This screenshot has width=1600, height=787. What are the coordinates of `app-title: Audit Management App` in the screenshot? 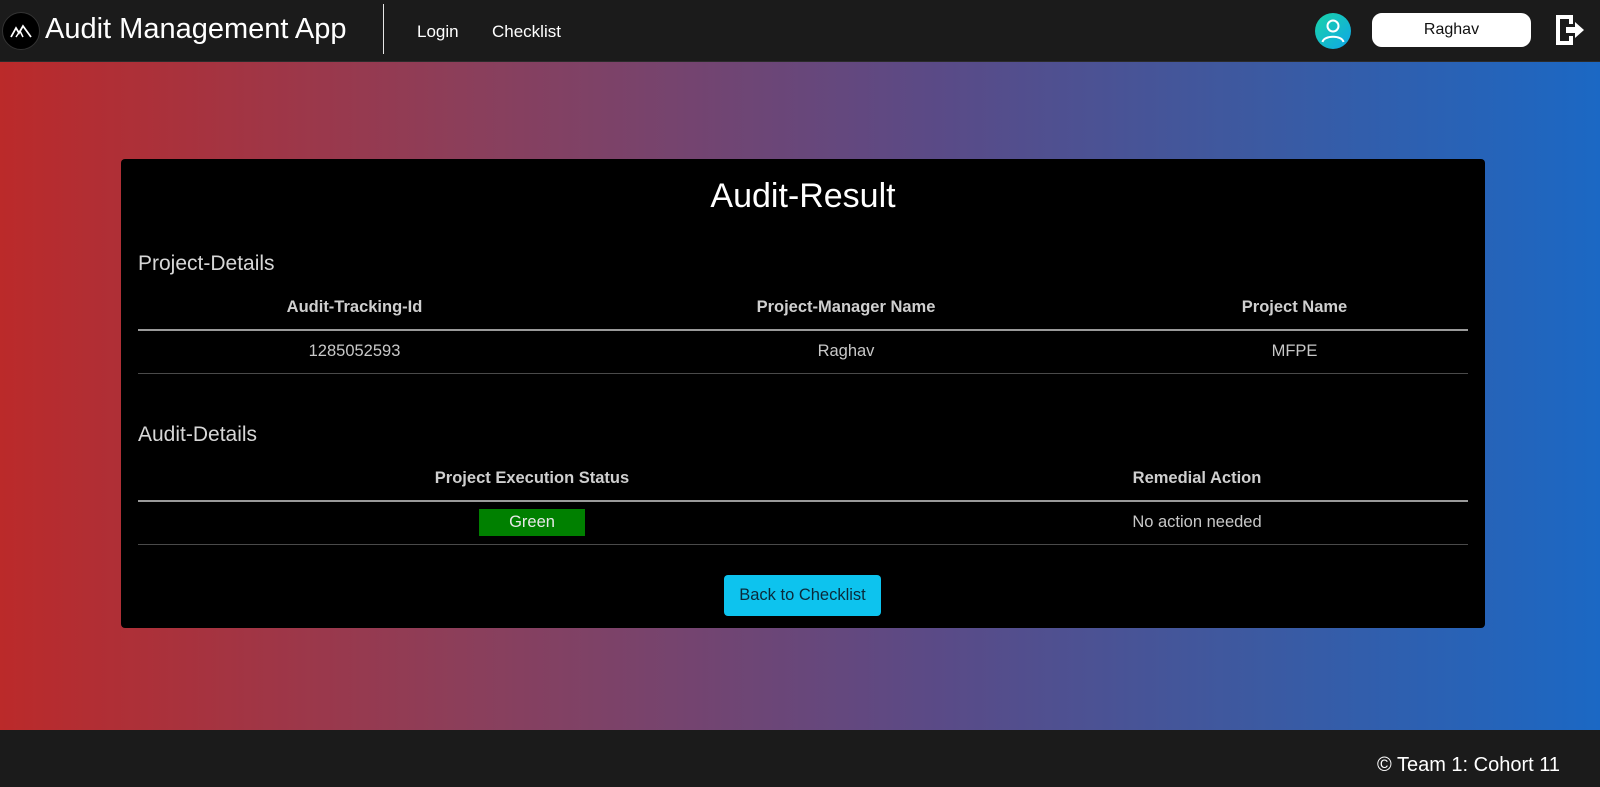 It's located at (195, 29).